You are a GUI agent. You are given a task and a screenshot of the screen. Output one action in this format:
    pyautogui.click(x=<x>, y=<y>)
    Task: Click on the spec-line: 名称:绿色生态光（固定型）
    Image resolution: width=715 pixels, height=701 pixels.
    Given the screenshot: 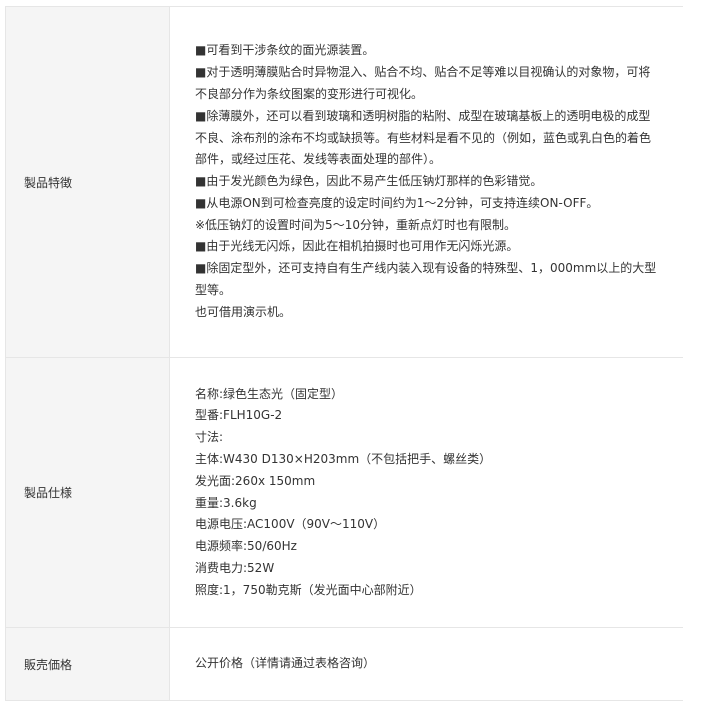 What is the action you would take?
    pyautogui.click(x=269, y=393)
    